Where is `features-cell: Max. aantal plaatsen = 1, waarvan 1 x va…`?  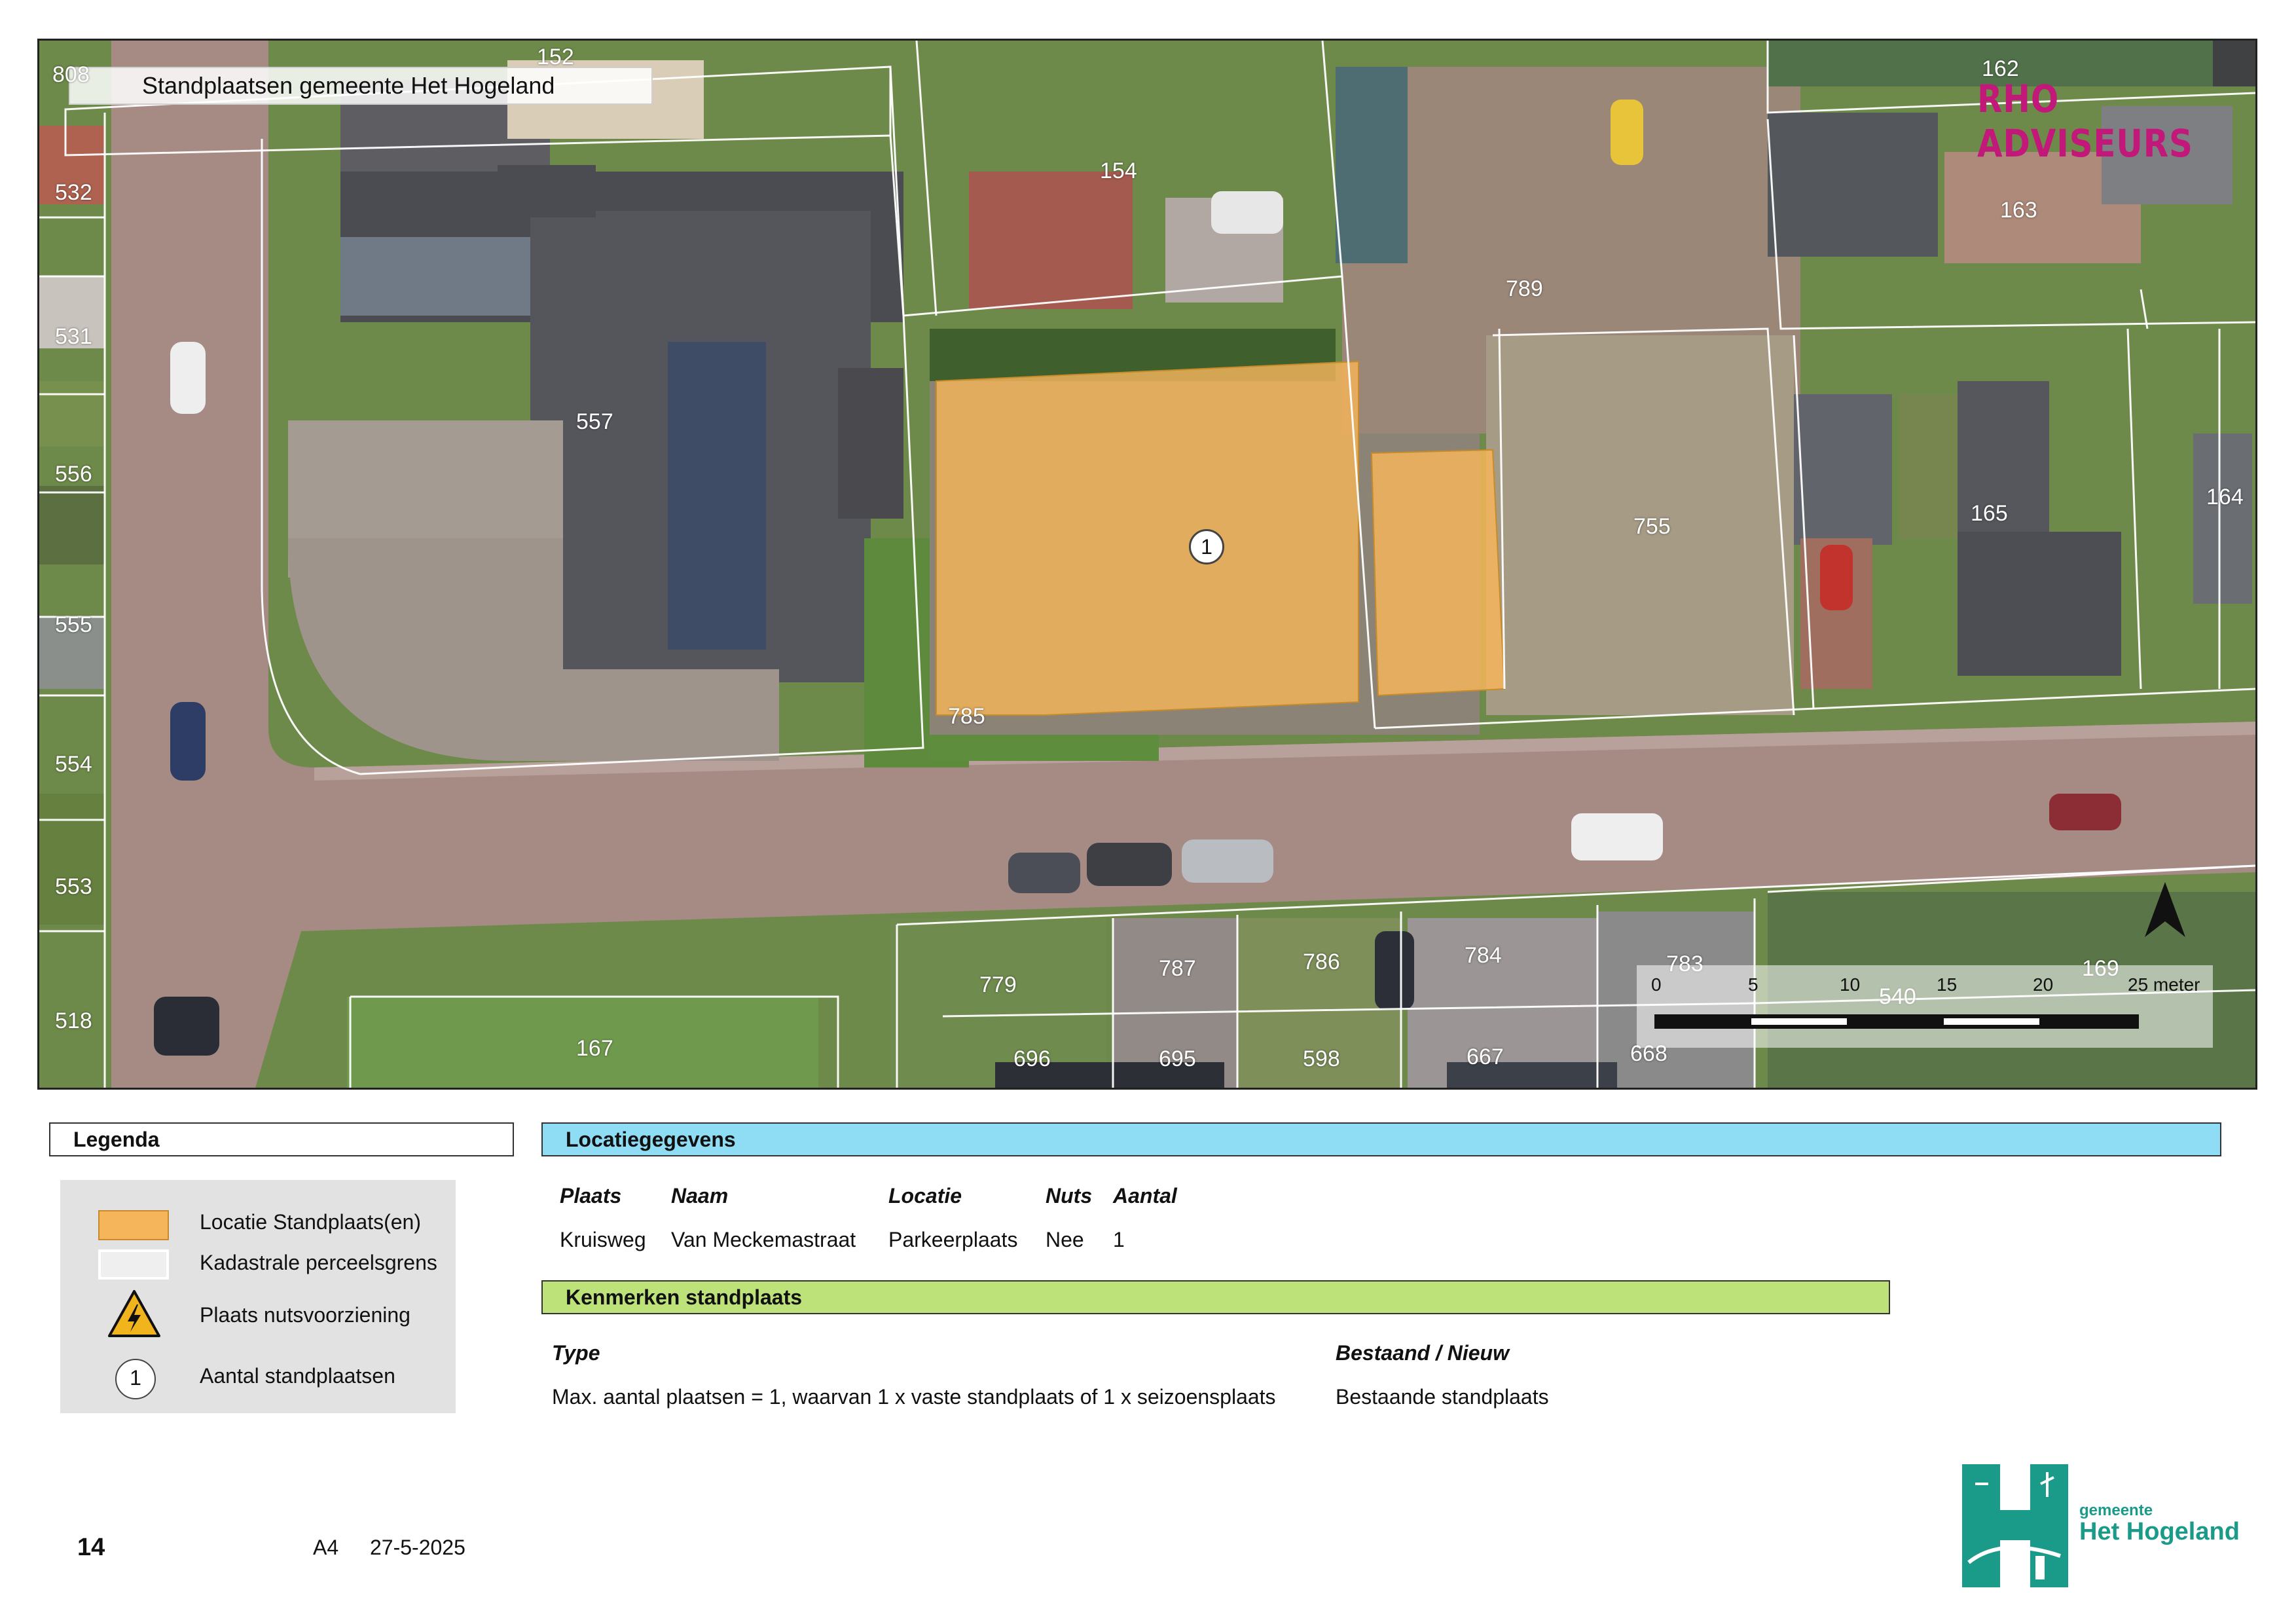
features-cell: Max. aantal plaatsen = 1, waarvan 1 x va… is located at coordinates (914, 1397).